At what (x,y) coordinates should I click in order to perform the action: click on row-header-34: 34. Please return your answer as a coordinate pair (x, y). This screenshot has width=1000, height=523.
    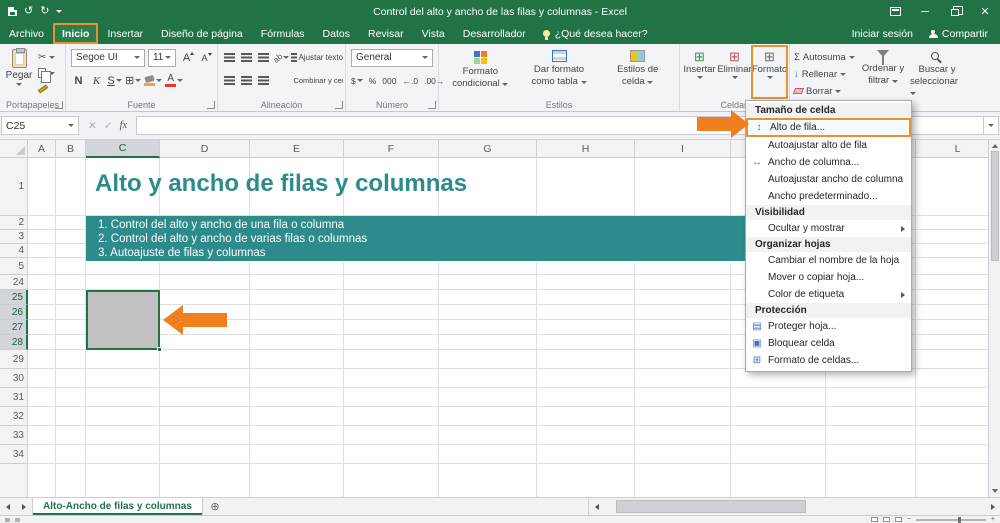
    Looking at the image, I should click on (14, 454).